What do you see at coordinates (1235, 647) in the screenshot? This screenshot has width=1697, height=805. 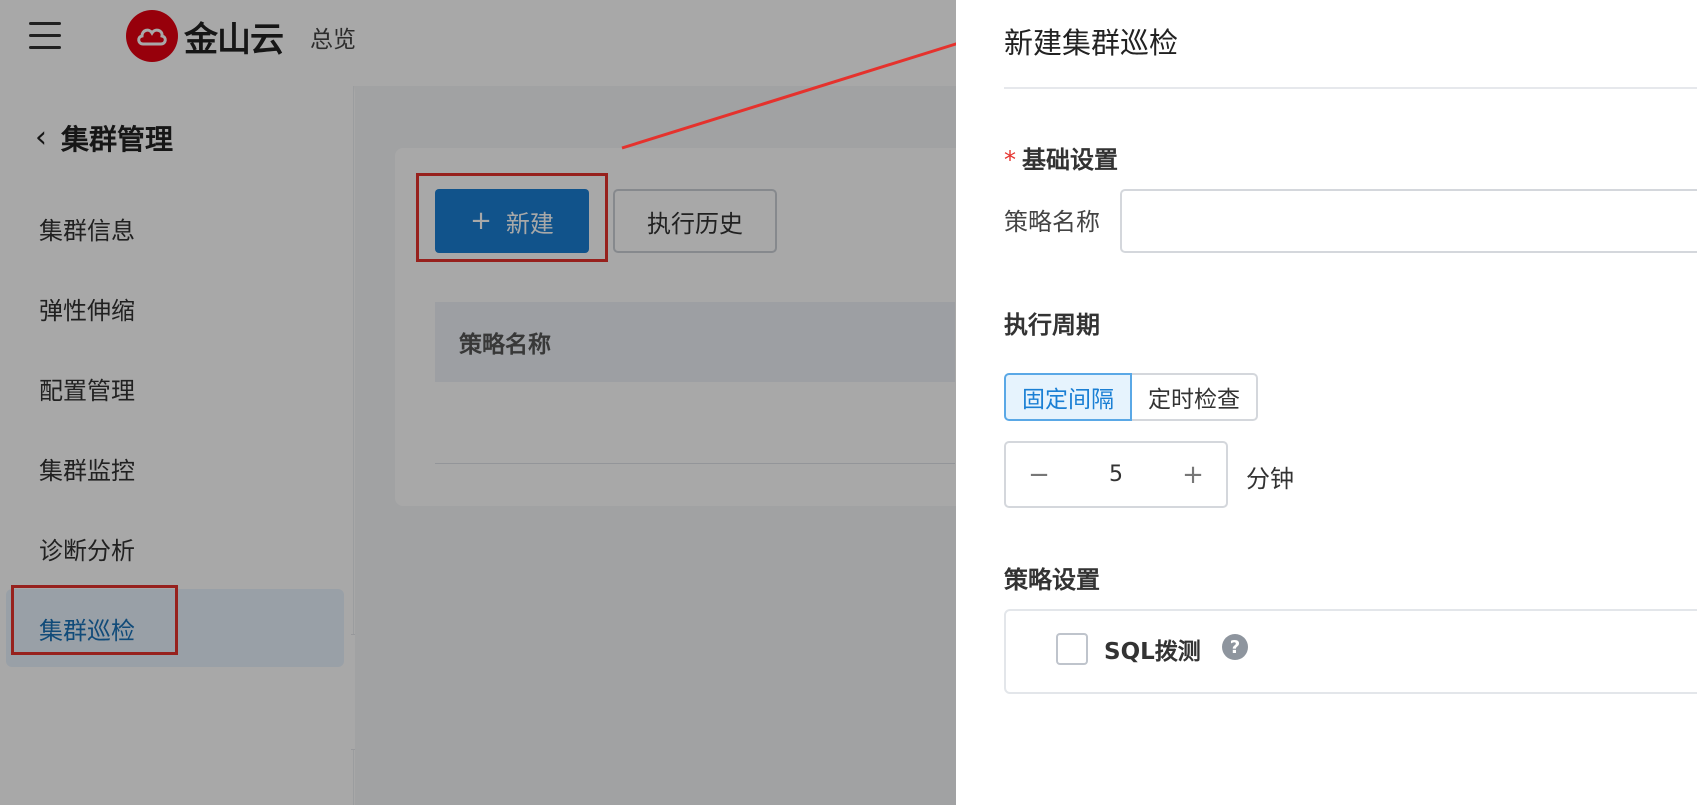 I see `question-circle-icon: ?` at bounding box center [1235, 647].